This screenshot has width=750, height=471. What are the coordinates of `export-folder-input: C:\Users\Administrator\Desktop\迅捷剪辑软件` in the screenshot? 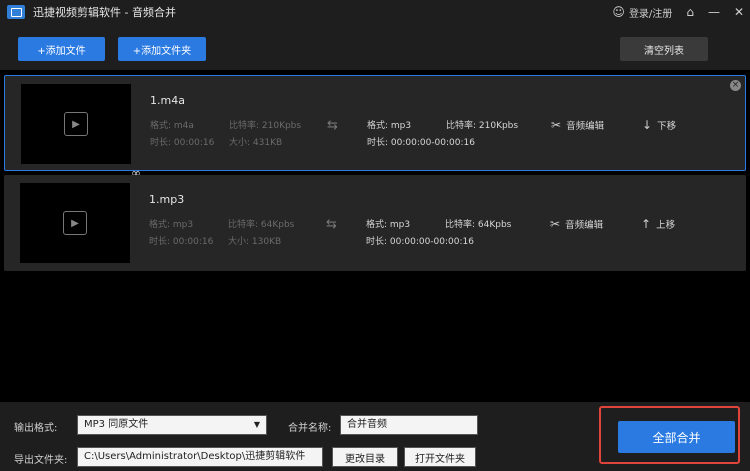 It's located at (200, 457).